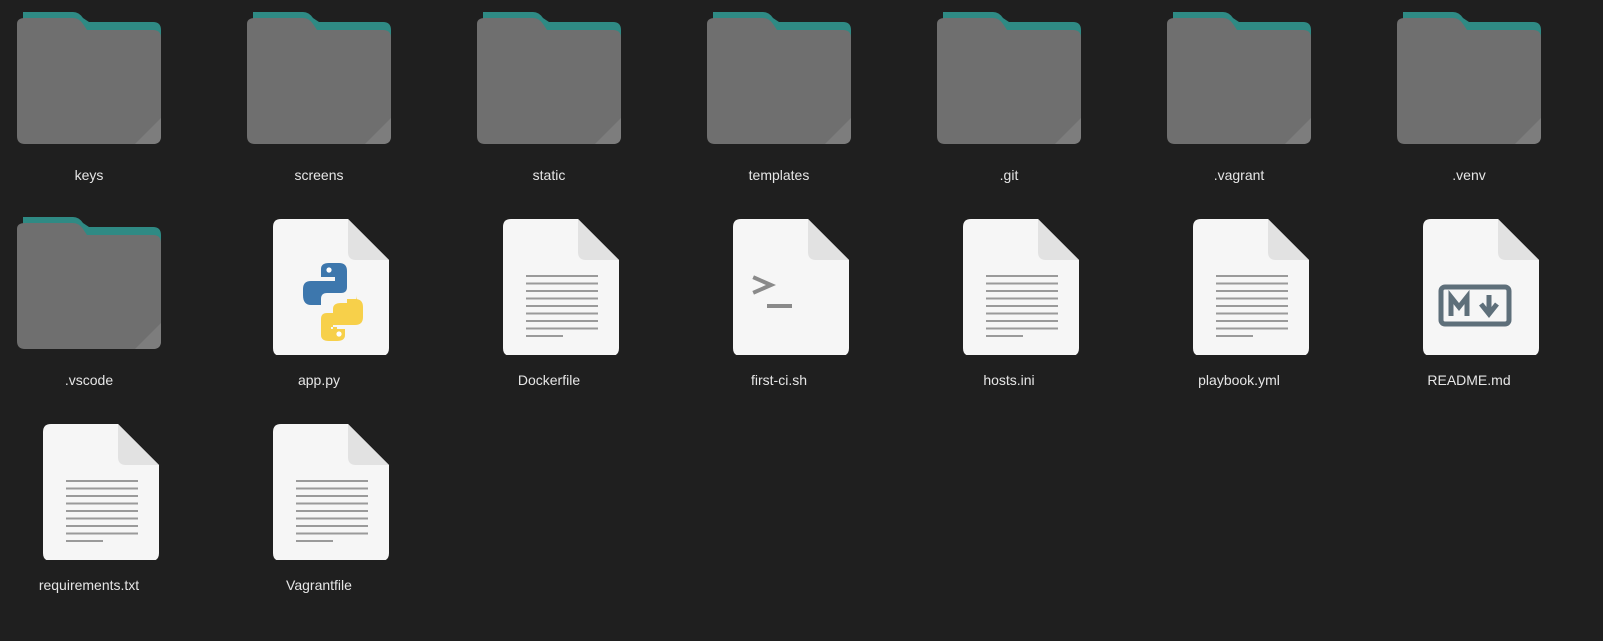 Image resolution: width=1603 pixels, height=641 pixels. I want to click on file-item-vagrantfile: Vagrantfile, so click(347, 512).